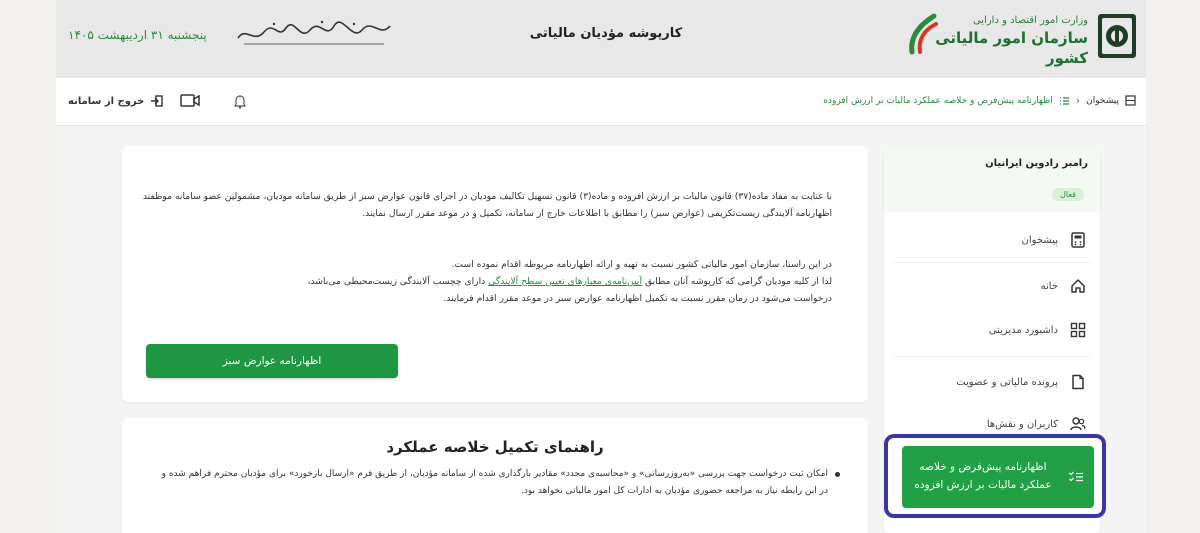 The width and height of the screenshot is (1200, 533). I want to click on guide-title: راهنمای تکمیل خلاصه عملکرد, so click(495, 447).